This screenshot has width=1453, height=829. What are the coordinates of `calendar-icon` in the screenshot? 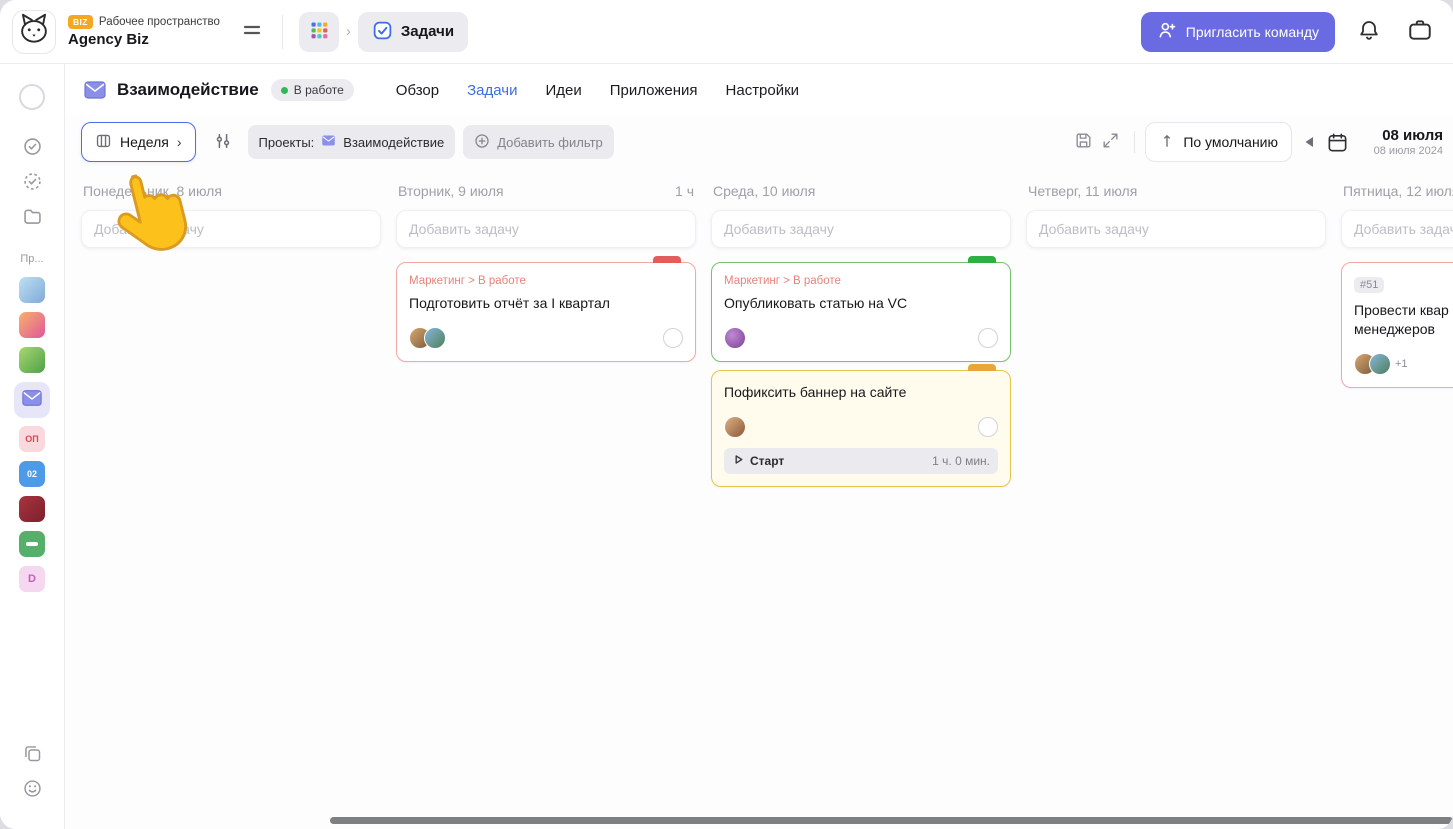 It's located at (1337, 142).